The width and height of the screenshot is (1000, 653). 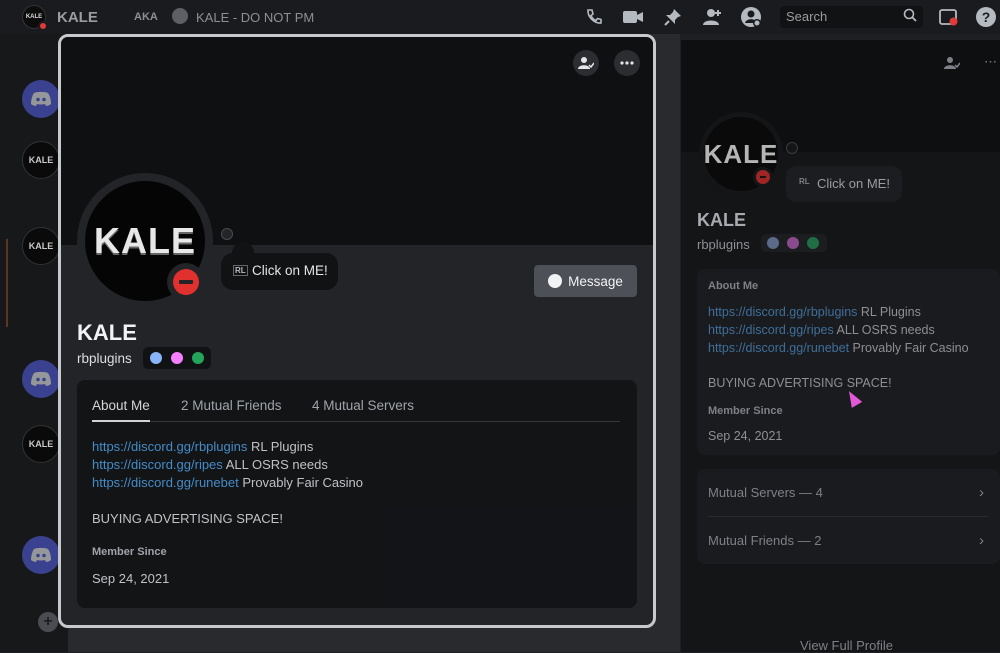 I want to click on tab-about-me: About Me, so click(x=121, y=410).